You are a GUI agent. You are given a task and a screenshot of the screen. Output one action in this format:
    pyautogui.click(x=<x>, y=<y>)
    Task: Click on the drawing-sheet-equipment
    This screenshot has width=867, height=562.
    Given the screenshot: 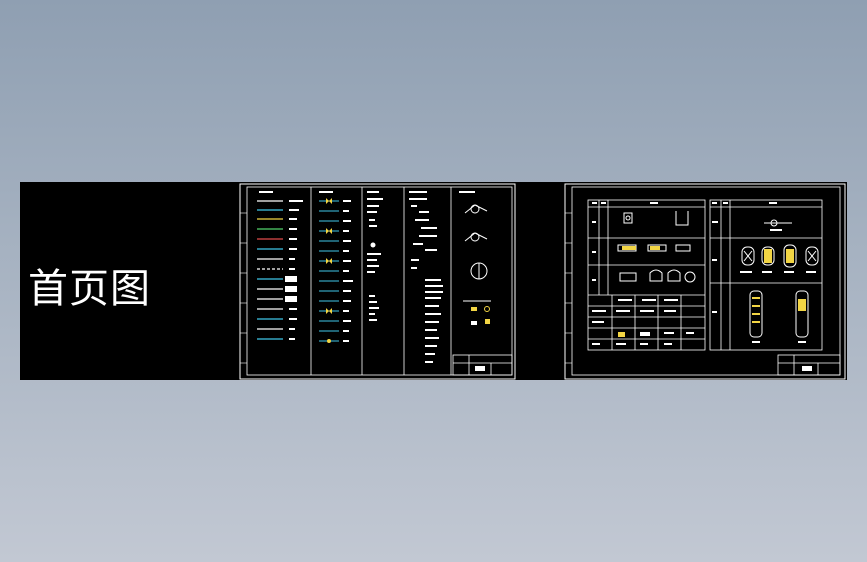 What is the action you would take?
    pyautogui.click(x=705, y=281)
    